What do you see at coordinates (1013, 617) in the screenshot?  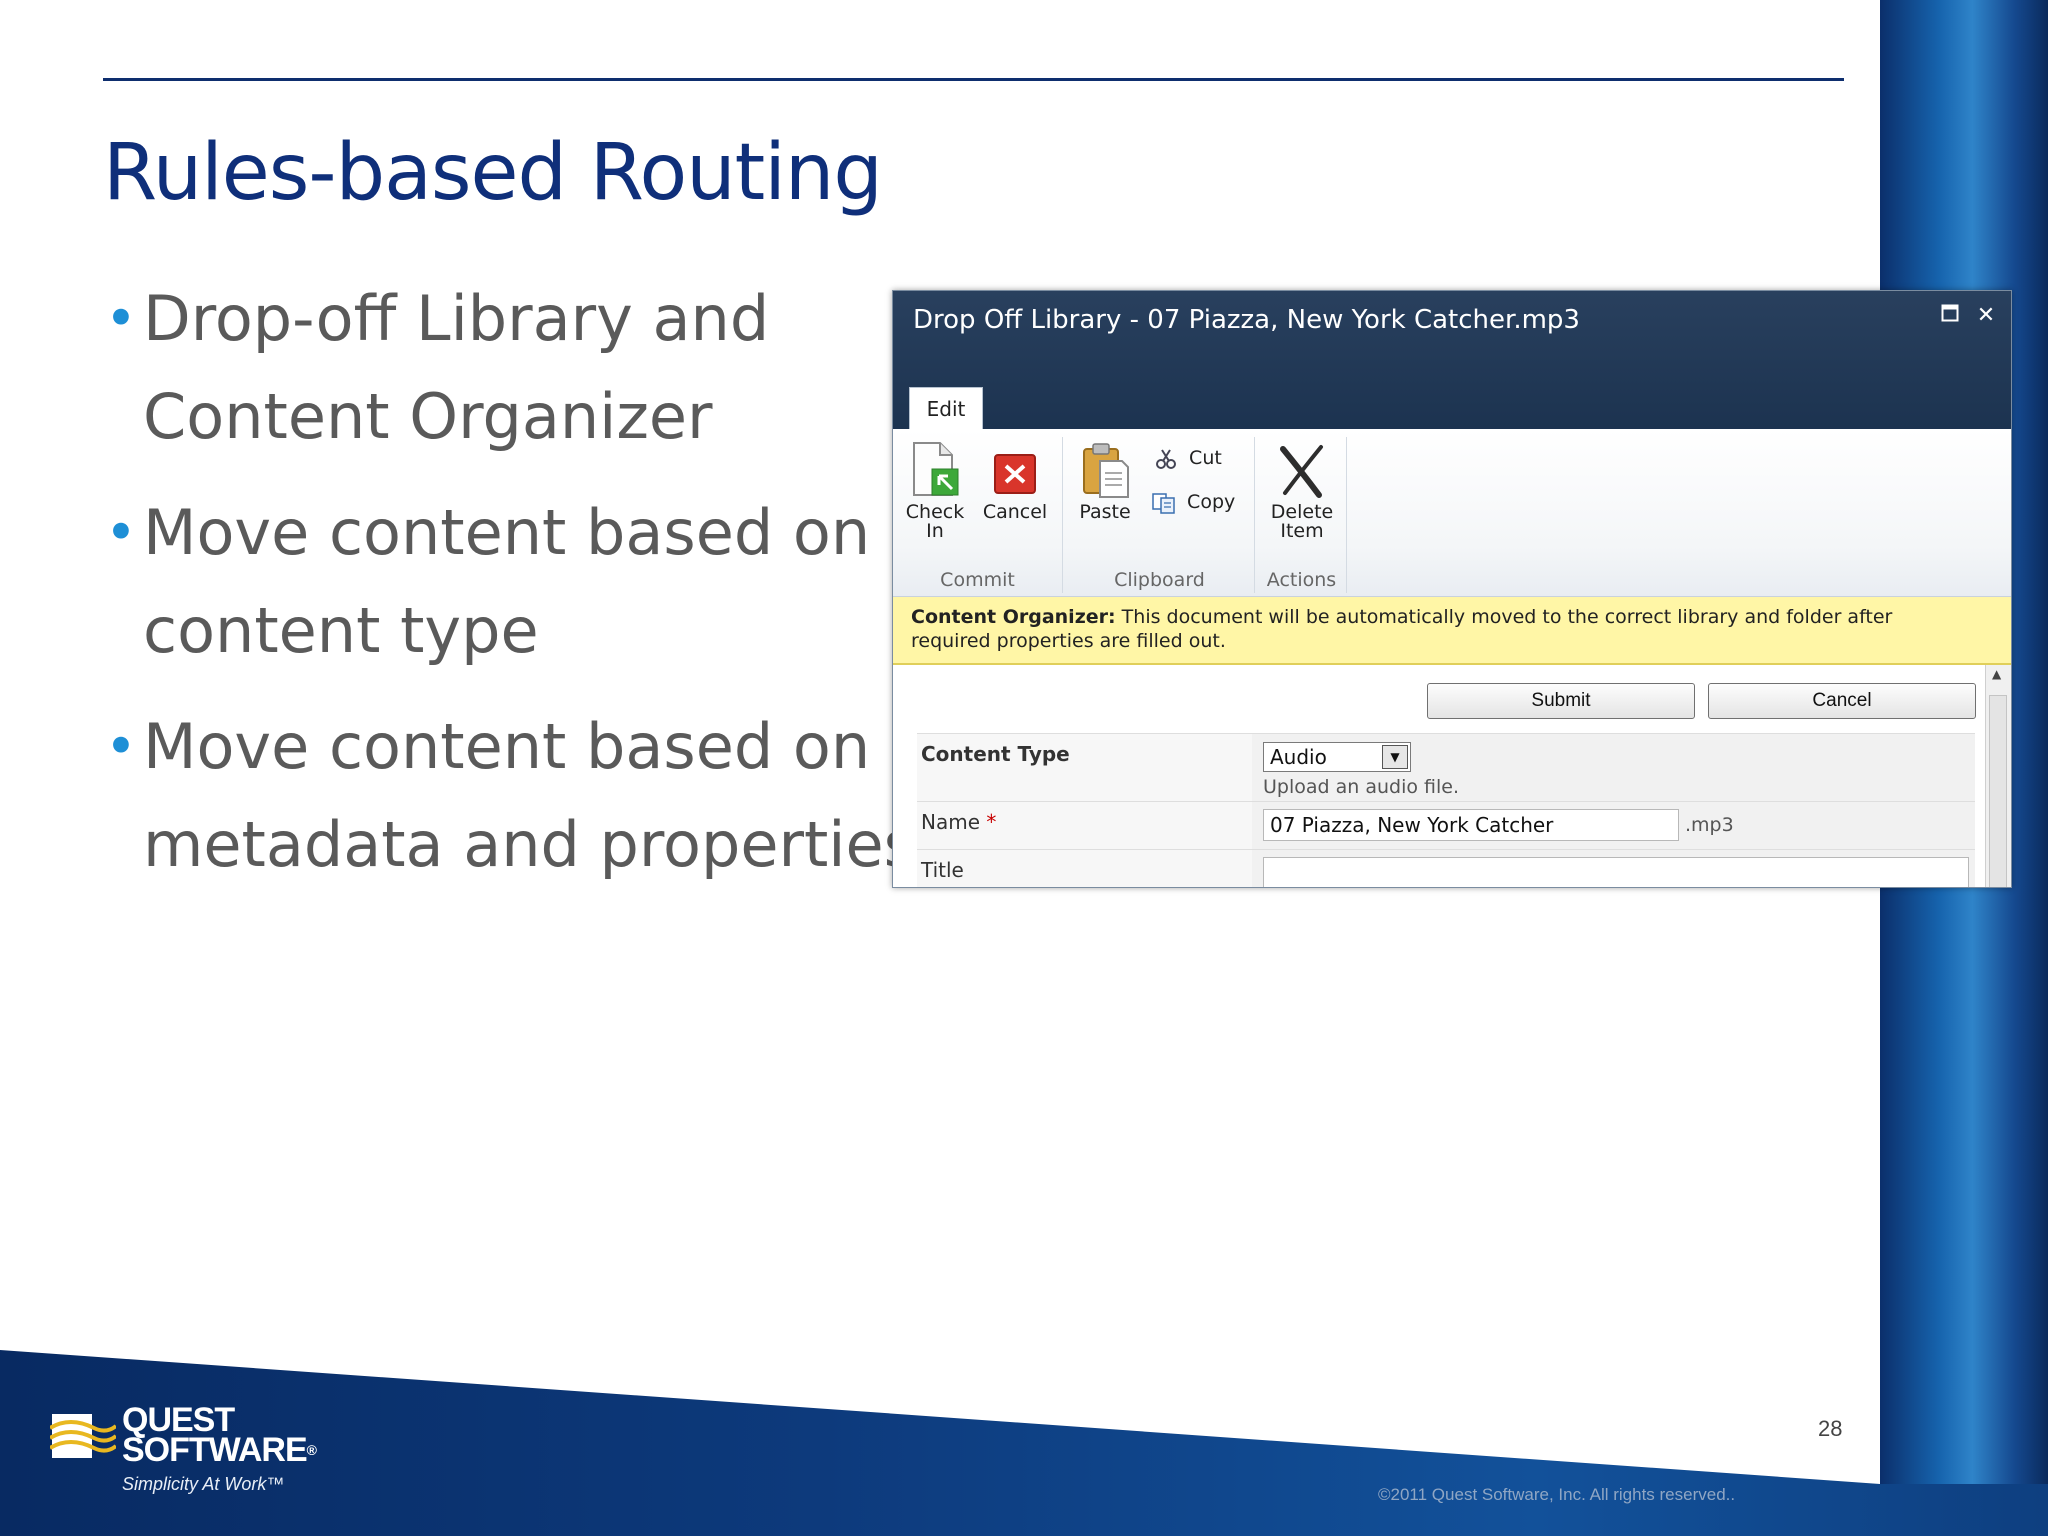 I see `notice-heading: Content Organizer:` at bounding box center [1013, 617].